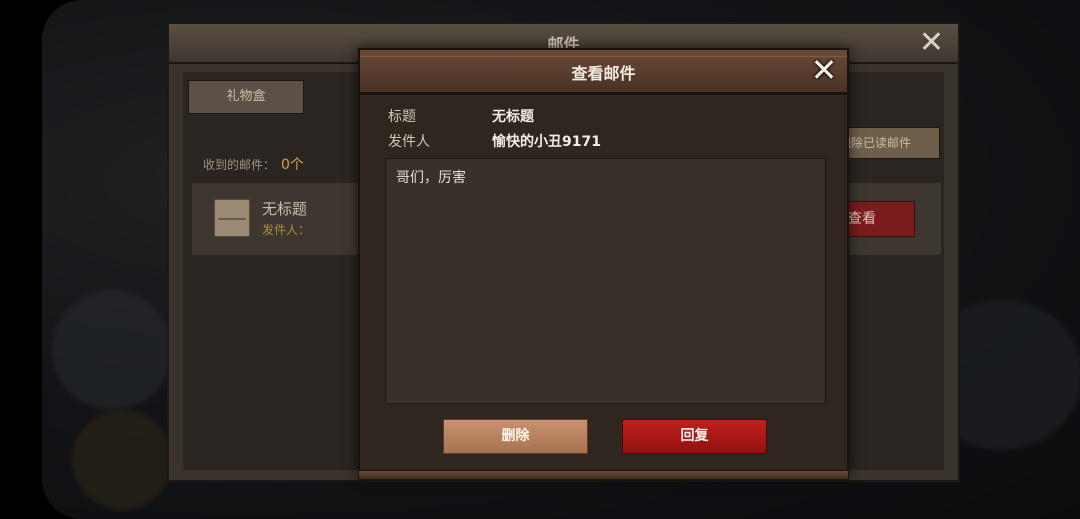 Image resolution: width=1080 pixels, height=519 pixels. What do you see at coordinates (285, 209) in the screenshot?
I see `mail-item-title: 无标题` at bounding box center [285, 209].